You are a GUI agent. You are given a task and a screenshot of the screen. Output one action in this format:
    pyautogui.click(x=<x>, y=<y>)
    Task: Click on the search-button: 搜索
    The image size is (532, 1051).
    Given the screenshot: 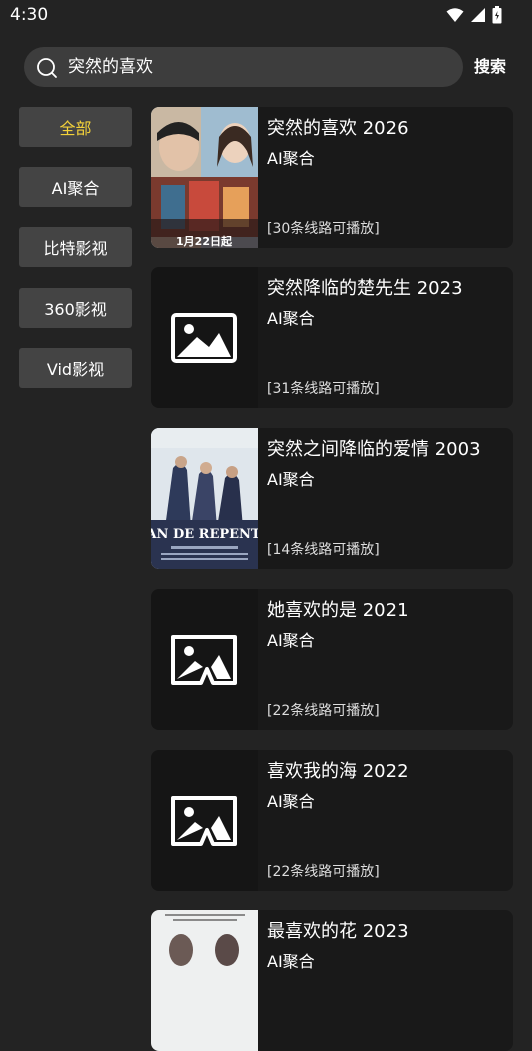 What is the action you would take?
    pyautogui.click(x=490, y=67)
    